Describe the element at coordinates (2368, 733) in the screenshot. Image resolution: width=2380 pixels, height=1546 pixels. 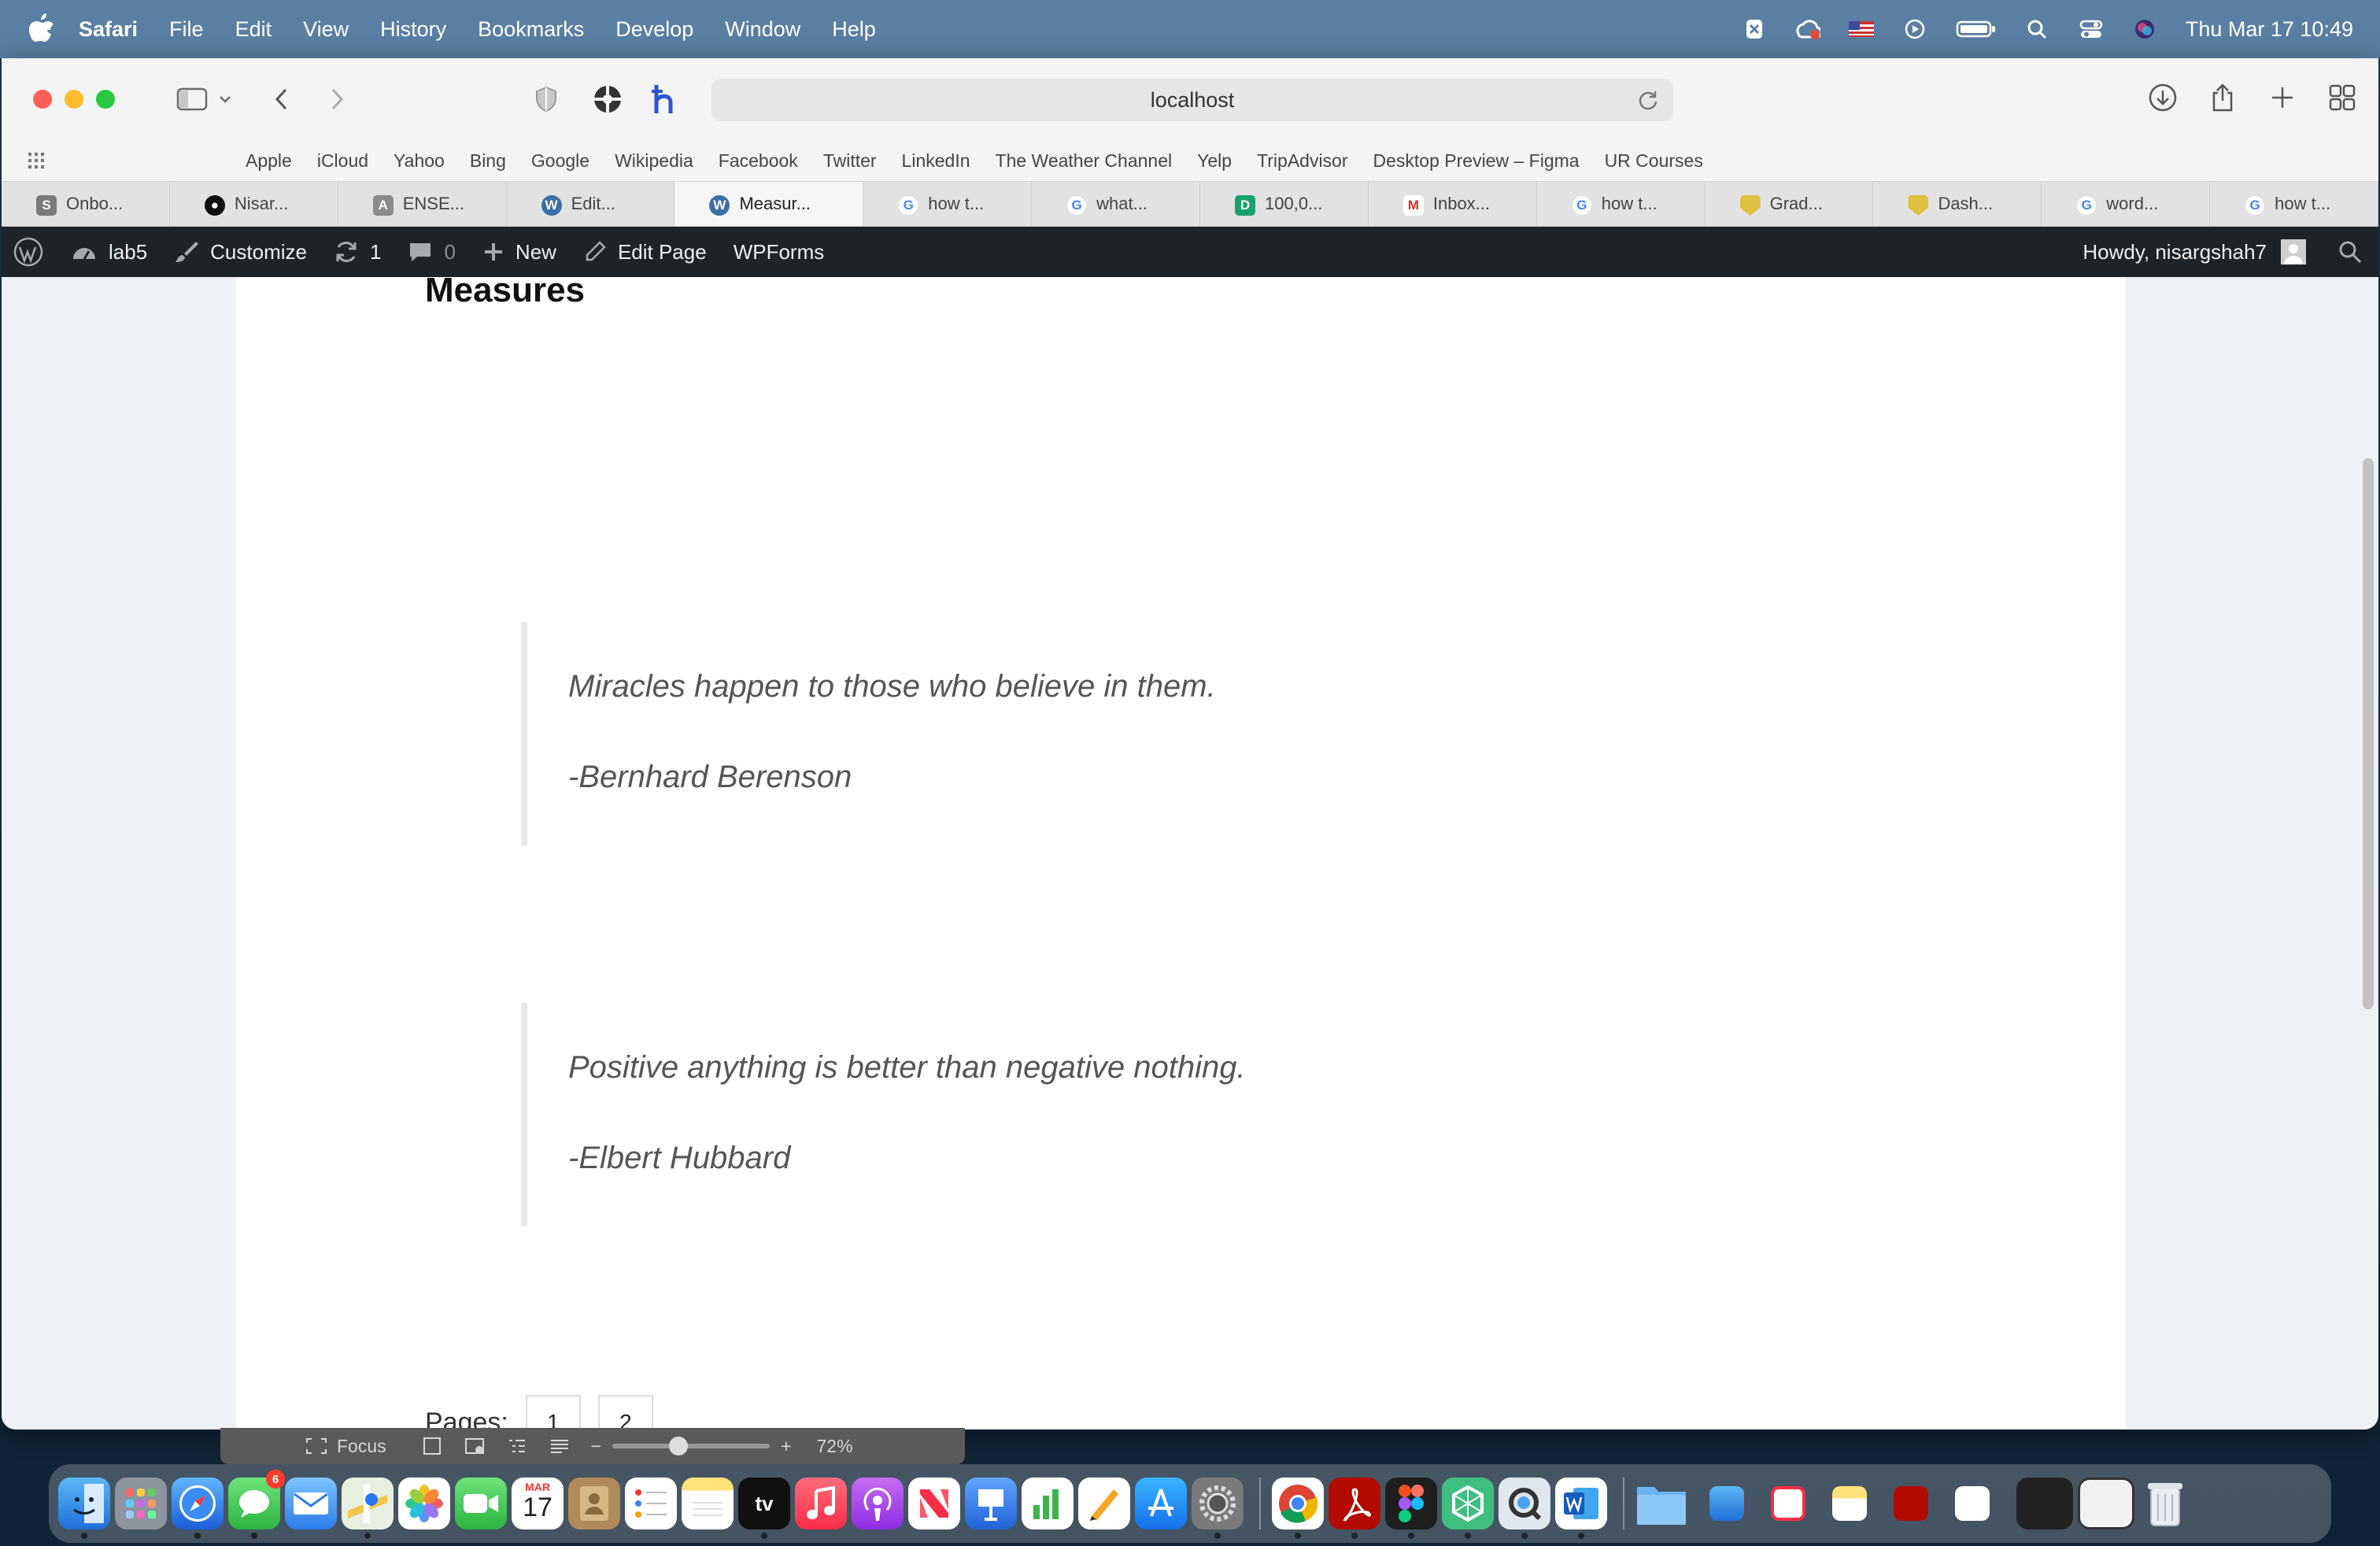
I see `vertical-scrollbar` at that location.